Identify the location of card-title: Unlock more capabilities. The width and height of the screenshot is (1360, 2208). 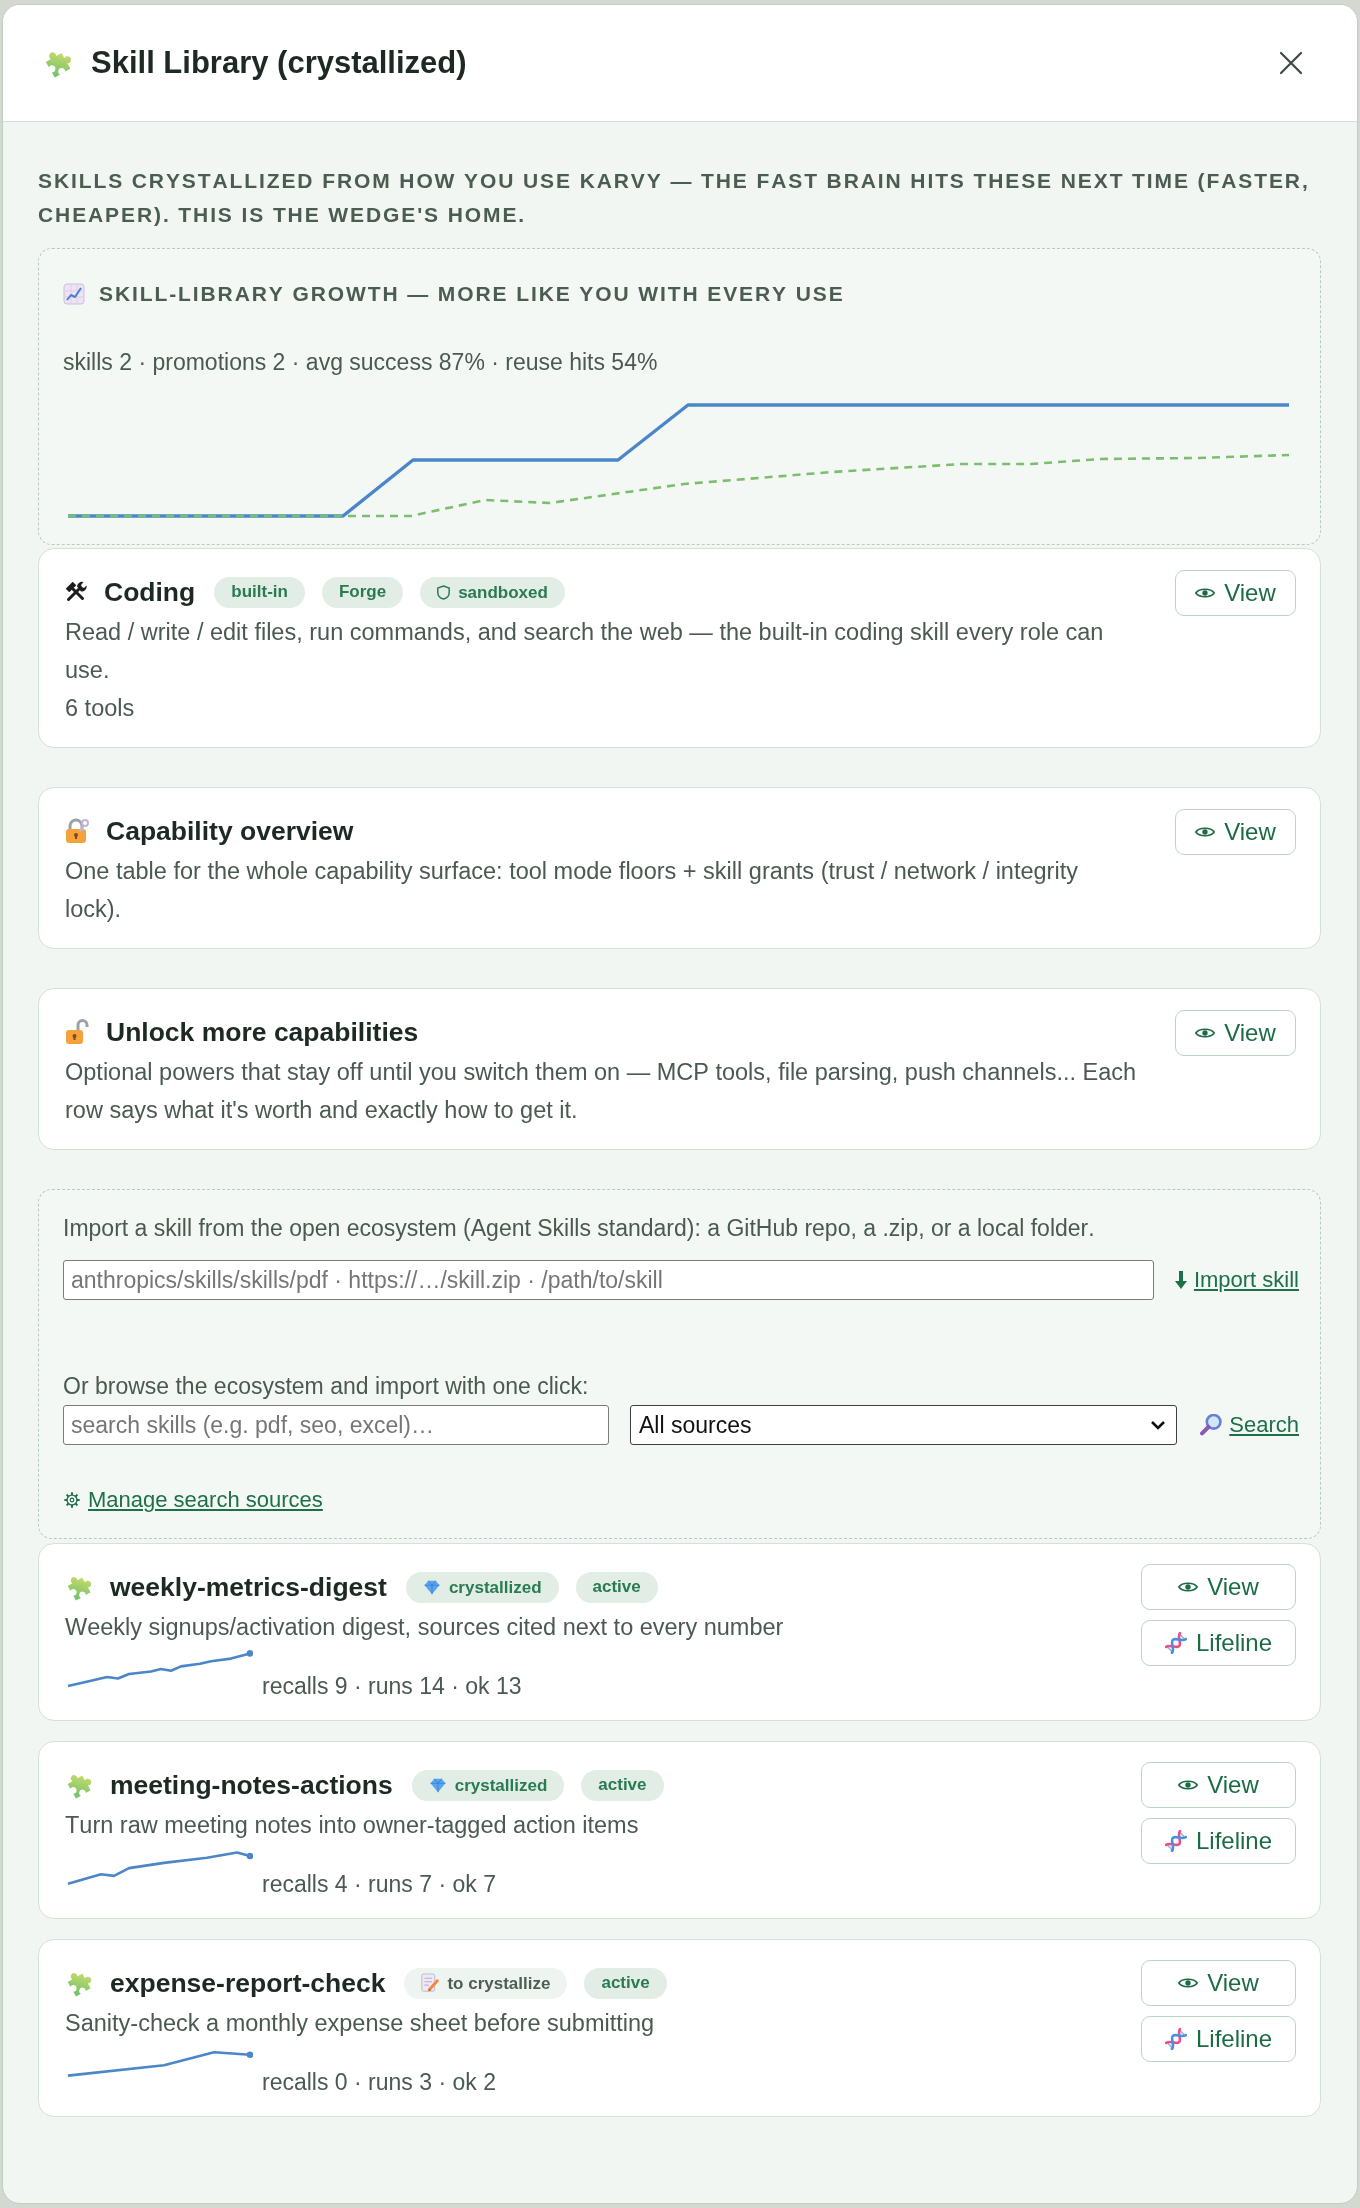
(262, 1032).